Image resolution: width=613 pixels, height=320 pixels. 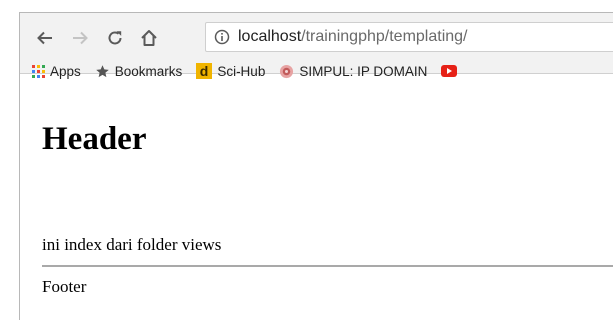 I want to click on bookmark-sci-hub-label: Sci-Hub, so click(x=241, y=71).